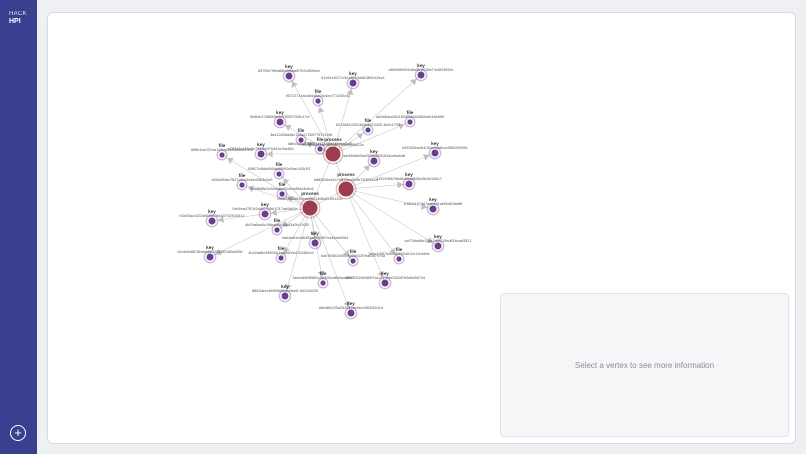  Describe the element at coordinates (408, 179) in the screenshot. I see `vertex-id-label: 1152495b766d6d6ca8606cf5c5d184c7` at that location.